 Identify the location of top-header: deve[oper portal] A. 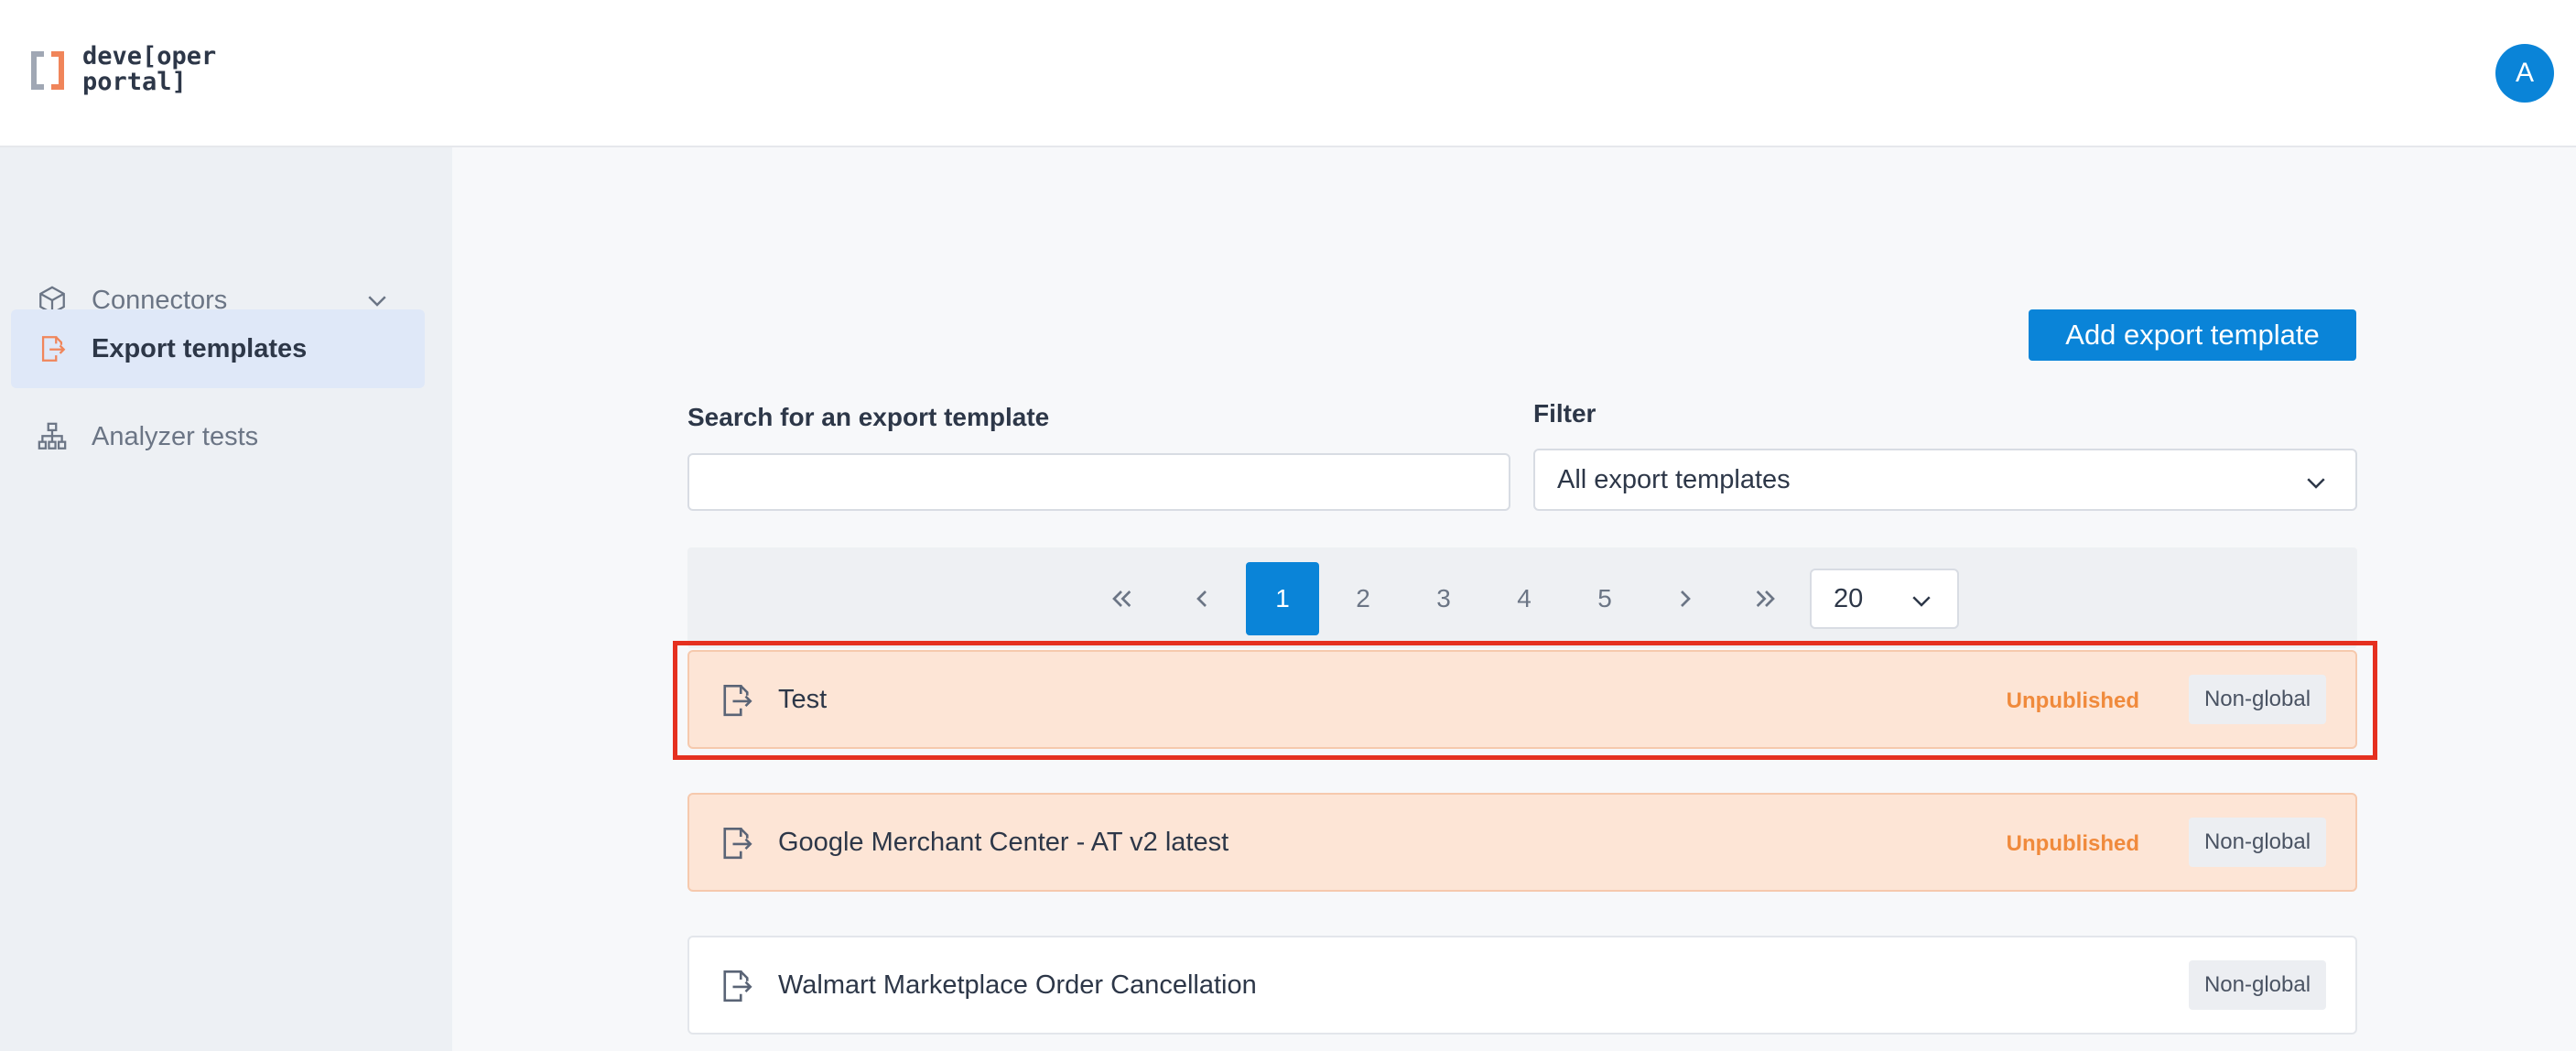
(1288, 73).